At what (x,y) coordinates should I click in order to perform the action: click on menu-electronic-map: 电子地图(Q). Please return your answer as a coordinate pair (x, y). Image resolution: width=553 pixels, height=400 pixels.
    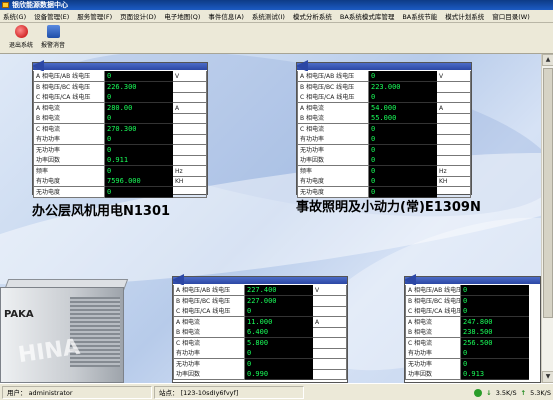
    Looking at the image, I should click on (182, 16).